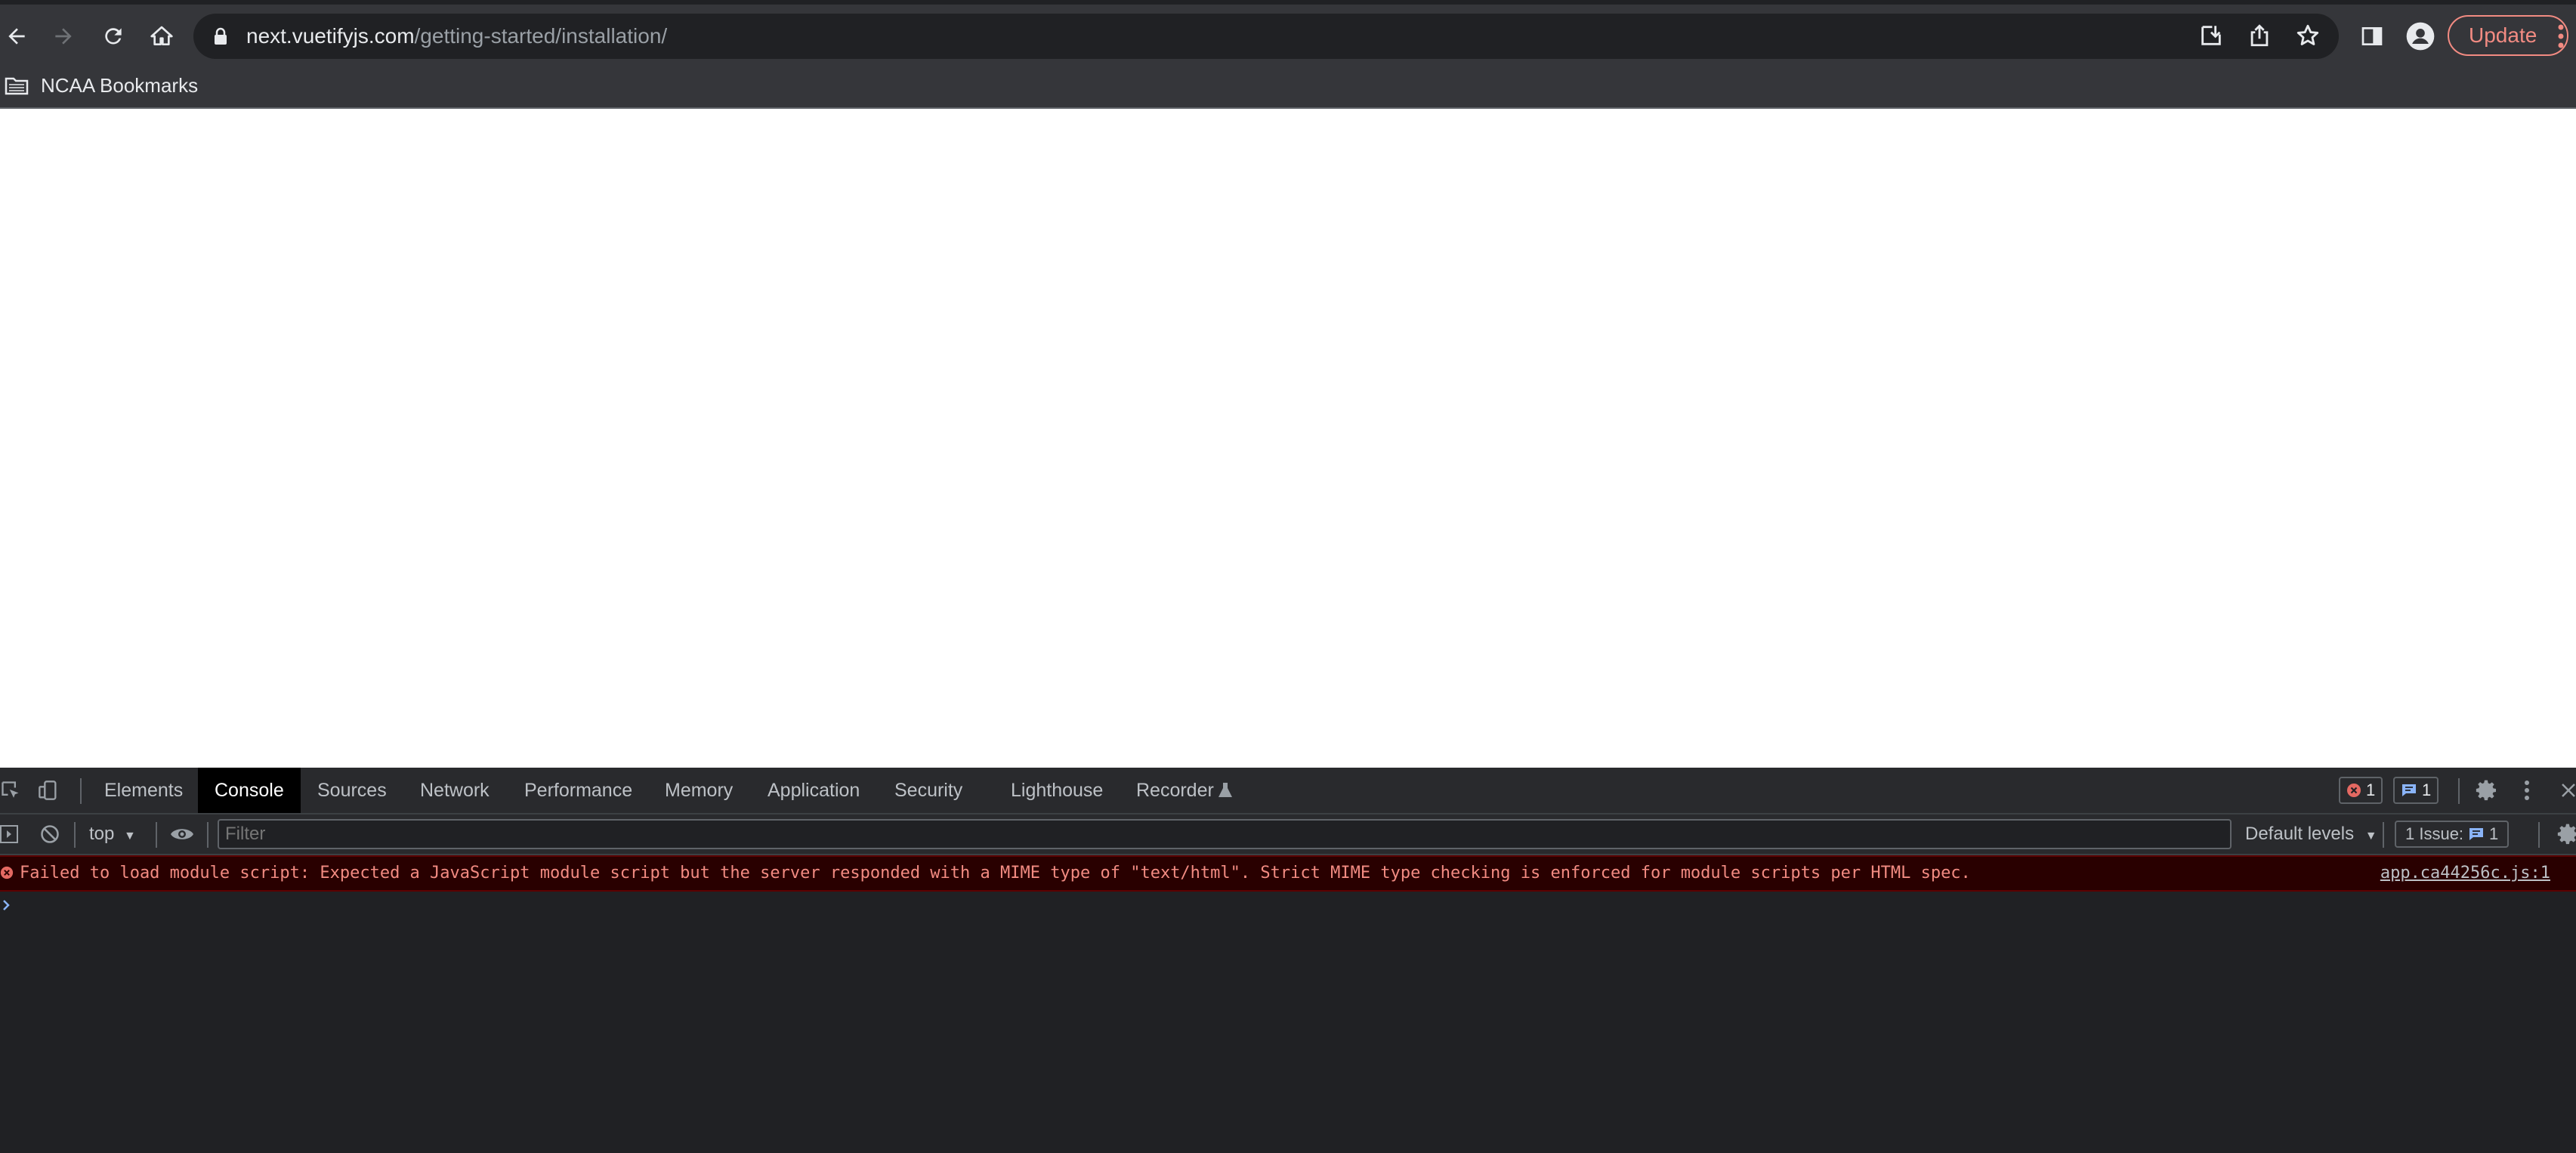 This screenshot has width=2576, height=1153. I want to click on tab-elements: Elements, so click(143, 790).